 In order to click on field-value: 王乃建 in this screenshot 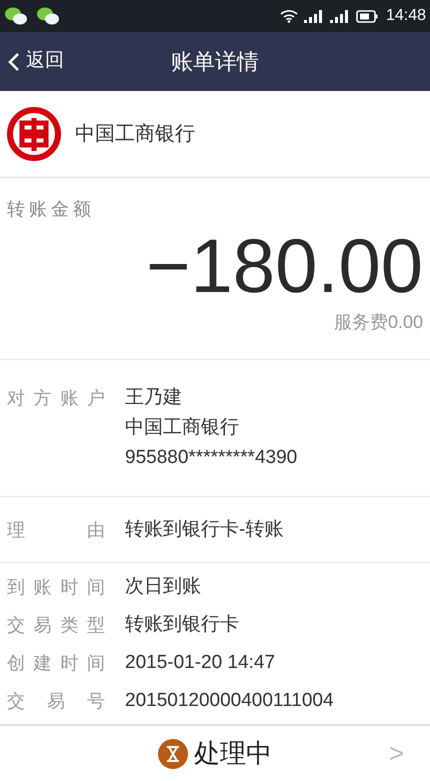, I will do `click(154, 398)`.